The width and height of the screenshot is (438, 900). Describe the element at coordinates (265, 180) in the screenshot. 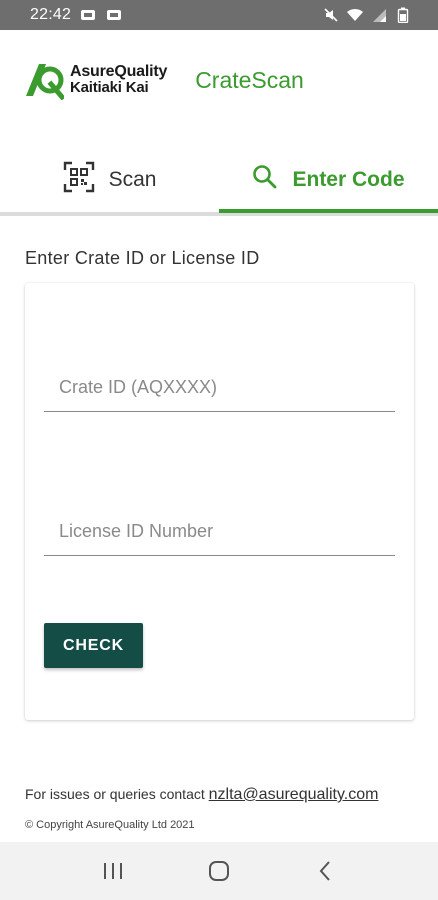

I see `search-icon` at that location.